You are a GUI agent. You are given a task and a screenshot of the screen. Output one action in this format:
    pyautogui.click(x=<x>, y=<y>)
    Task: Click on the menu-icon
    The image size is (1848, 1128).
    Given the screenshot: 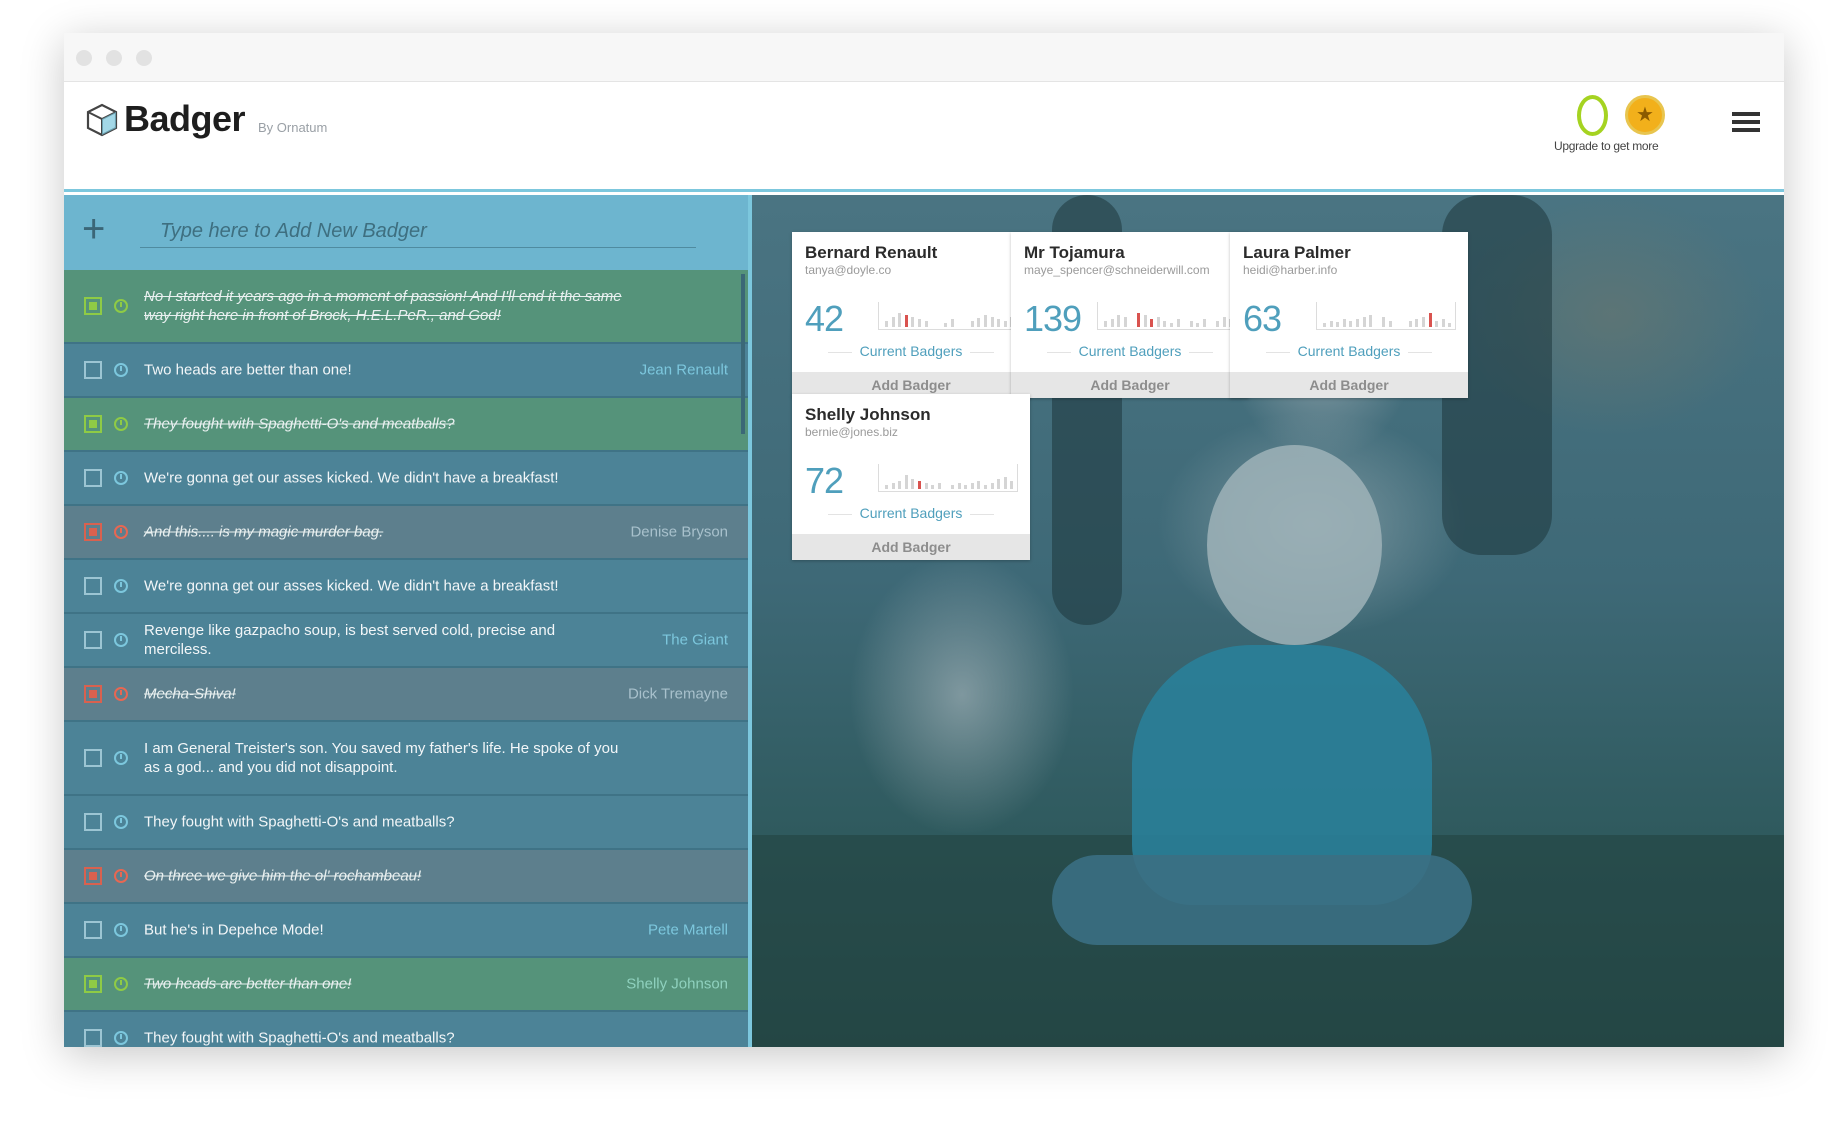 What is the action you would take?
    pyautogui.click(x=1746, y=122)
    